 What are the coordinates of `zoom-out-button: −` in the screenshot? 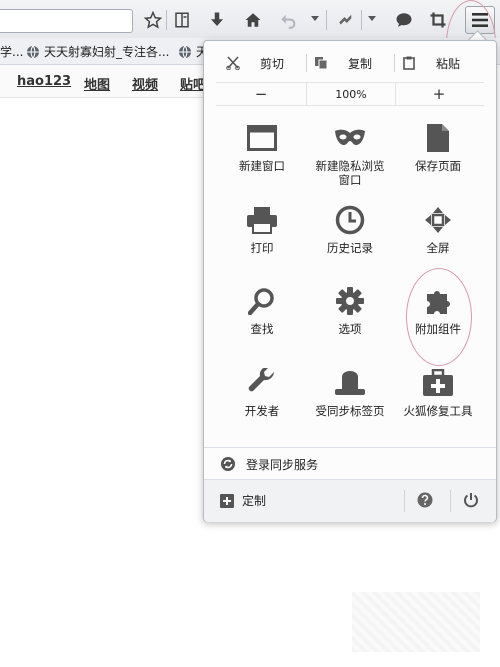 It's located at (261, 94).